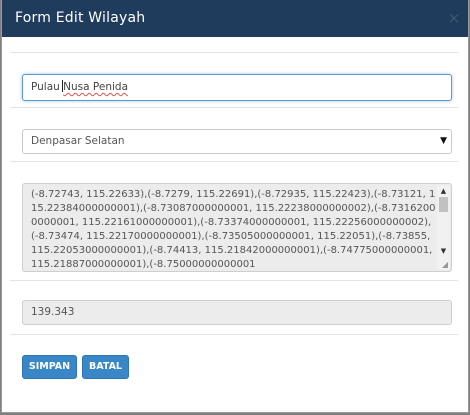 The height and width of the screenshot is (415, 470). Describe the element at coordinates (237, 87) in the screenshot. I see `region-name-input: Pulau Nusa Penida` at that location.